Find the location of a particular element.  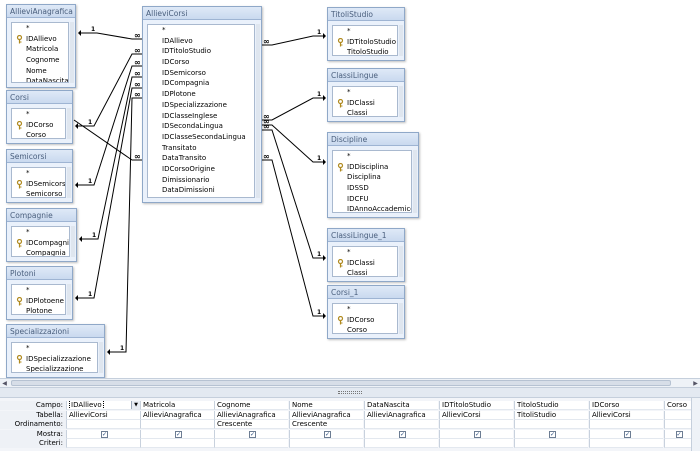

diagram-horizontal-scrollbar: ◀ ▶ is located at coordinates (350, 382).